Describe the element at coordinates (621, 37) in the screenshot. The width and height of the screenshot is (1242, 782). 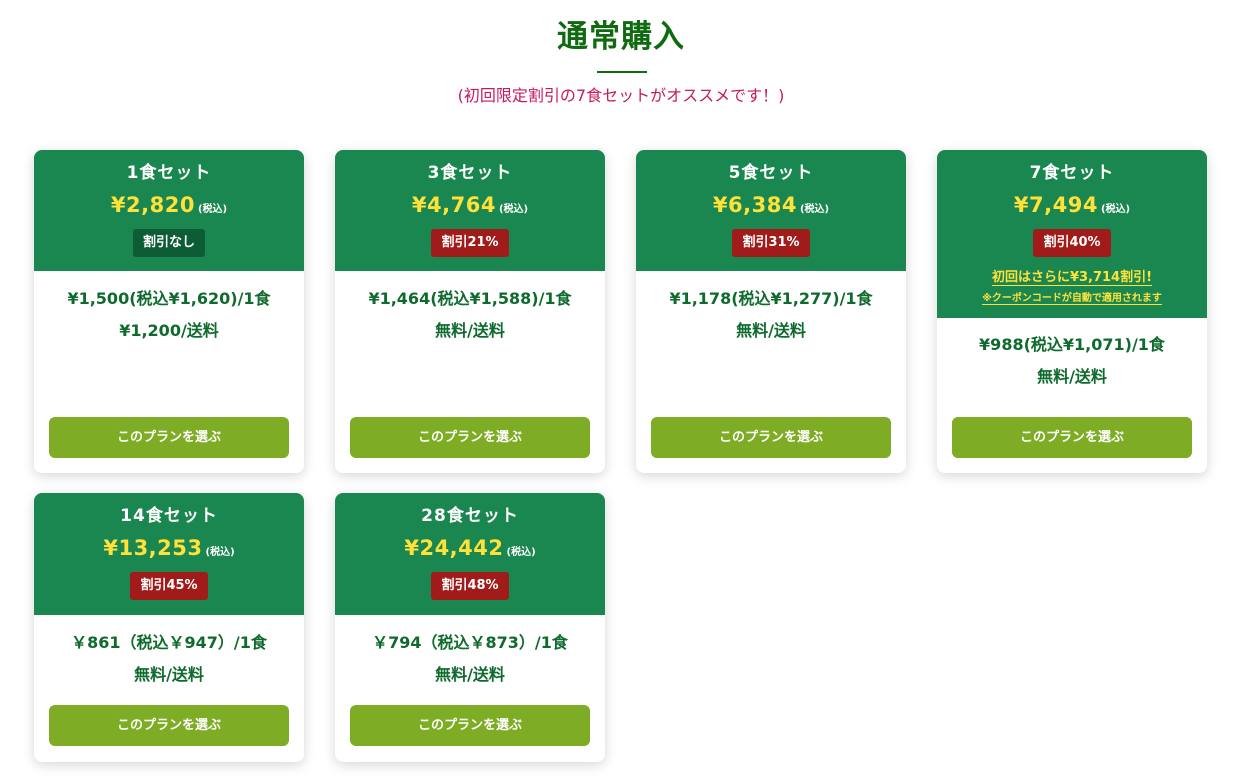
I see `page-title: 通常購入` at that location.